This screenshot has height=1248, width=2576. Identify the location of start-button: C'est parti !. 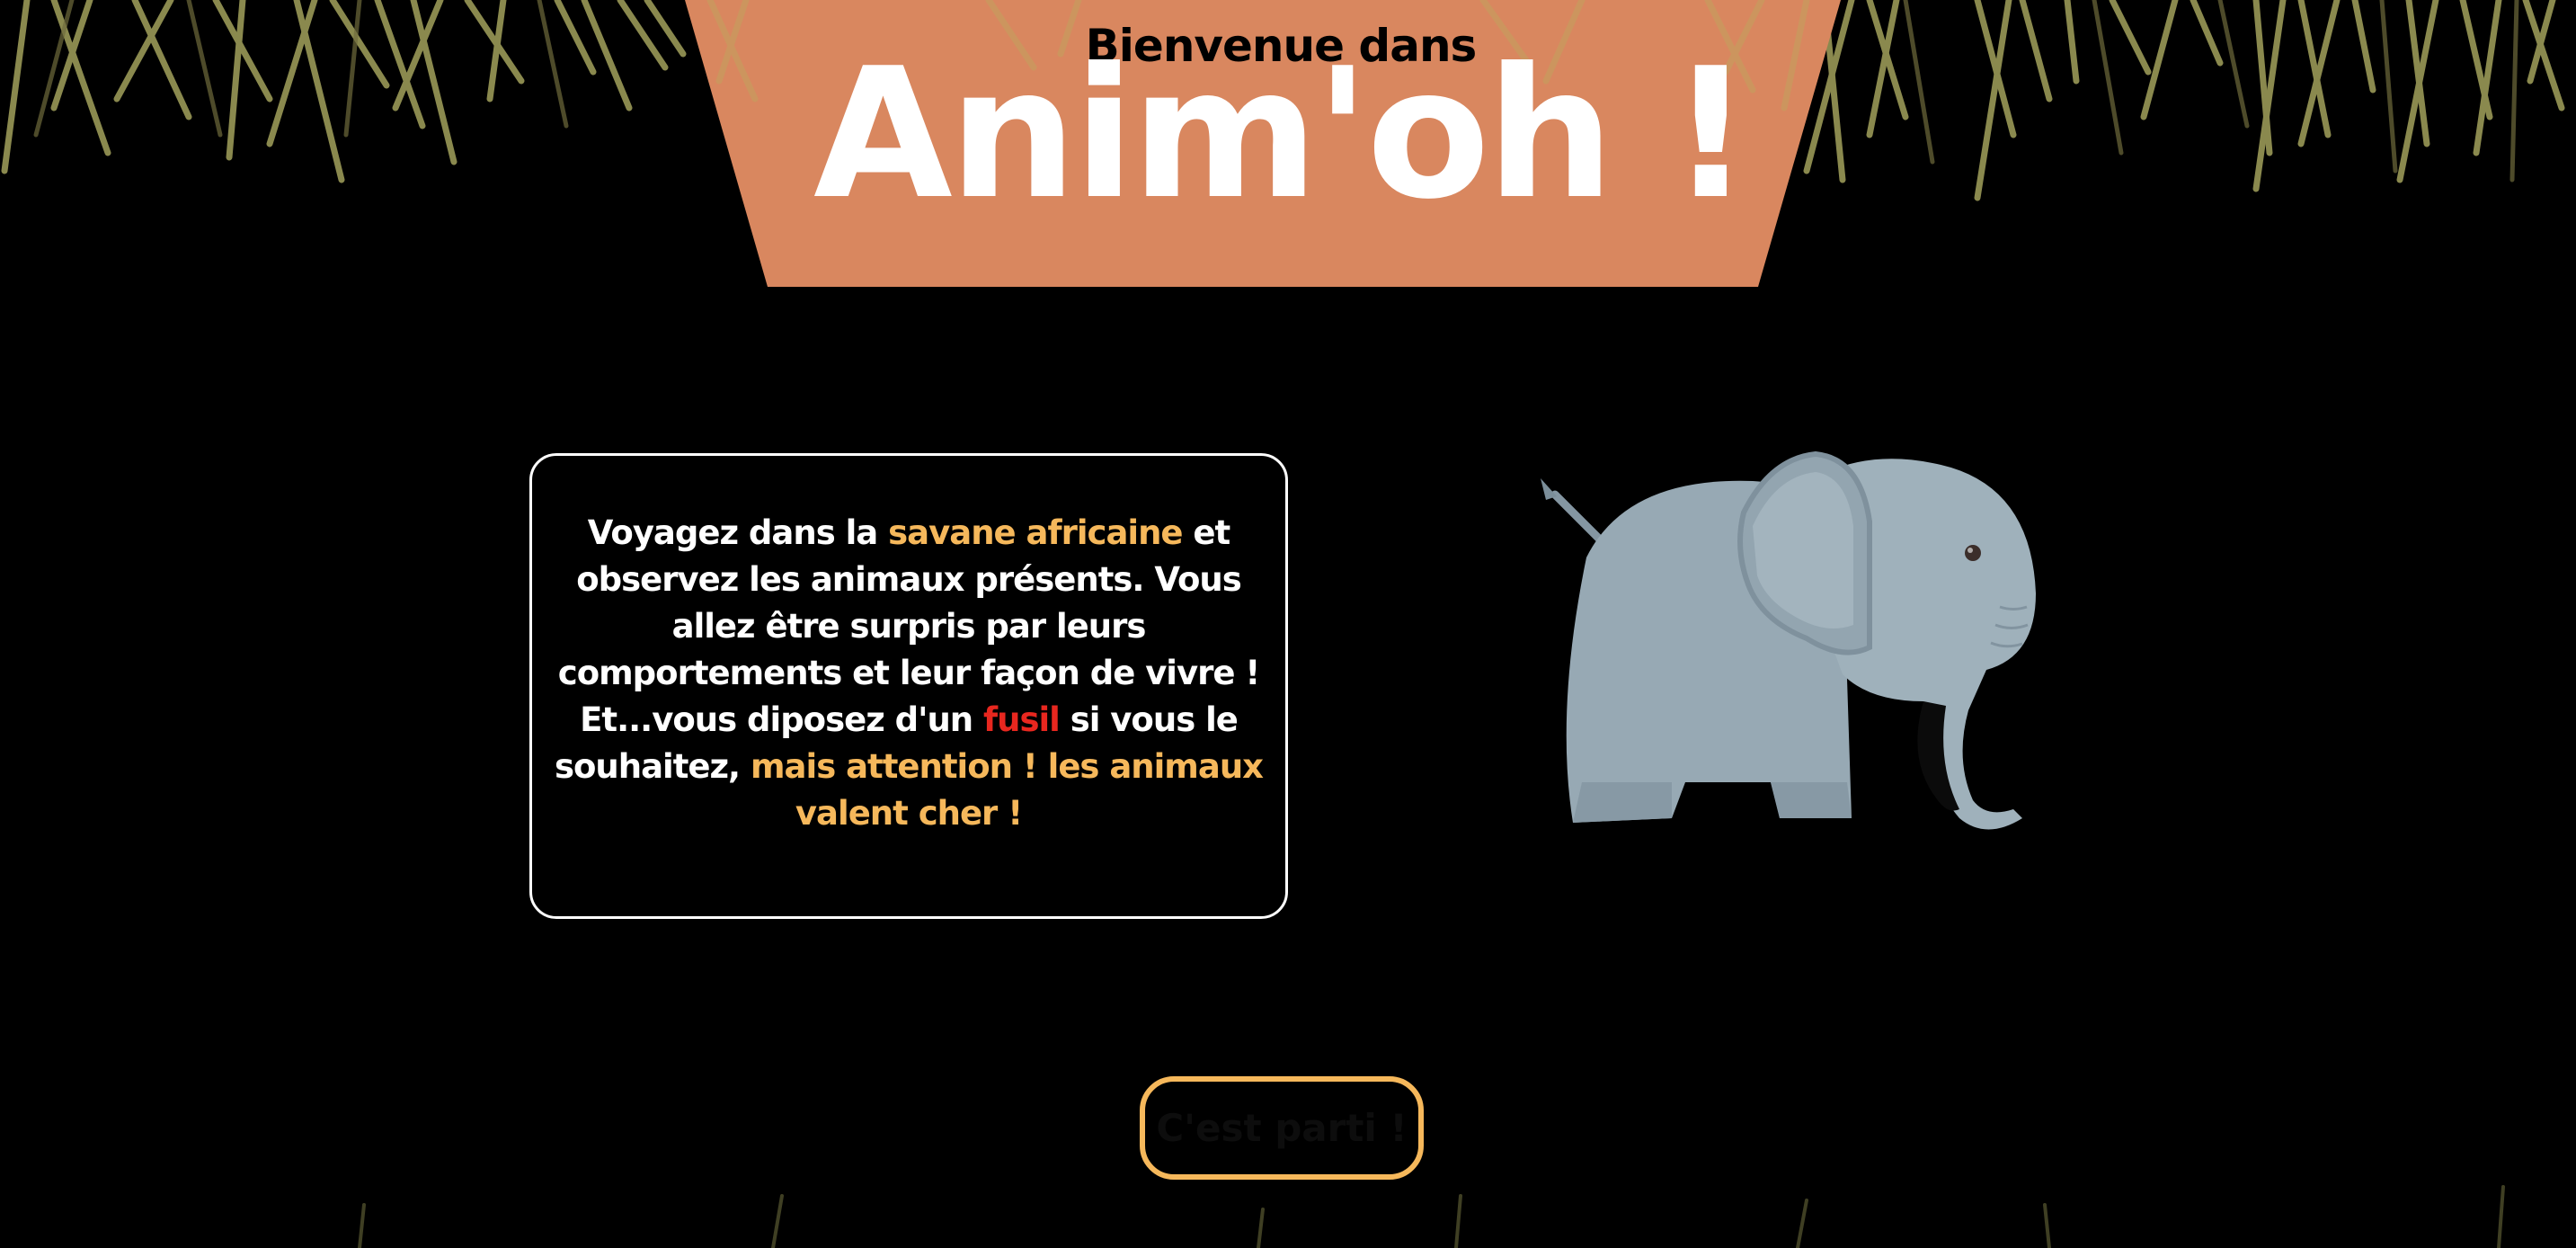
(1282, 1128).